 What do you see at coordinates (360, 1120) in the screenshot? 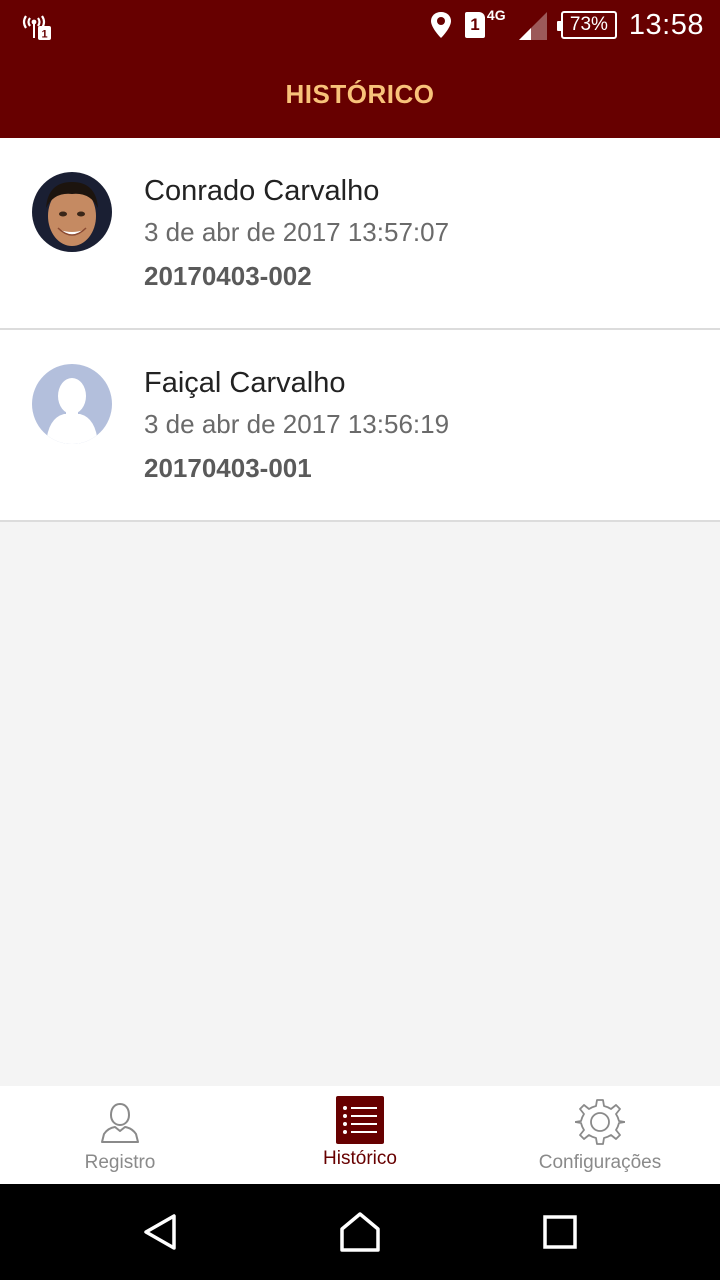
I see `list-icon` at bounding box center [360, 1120].